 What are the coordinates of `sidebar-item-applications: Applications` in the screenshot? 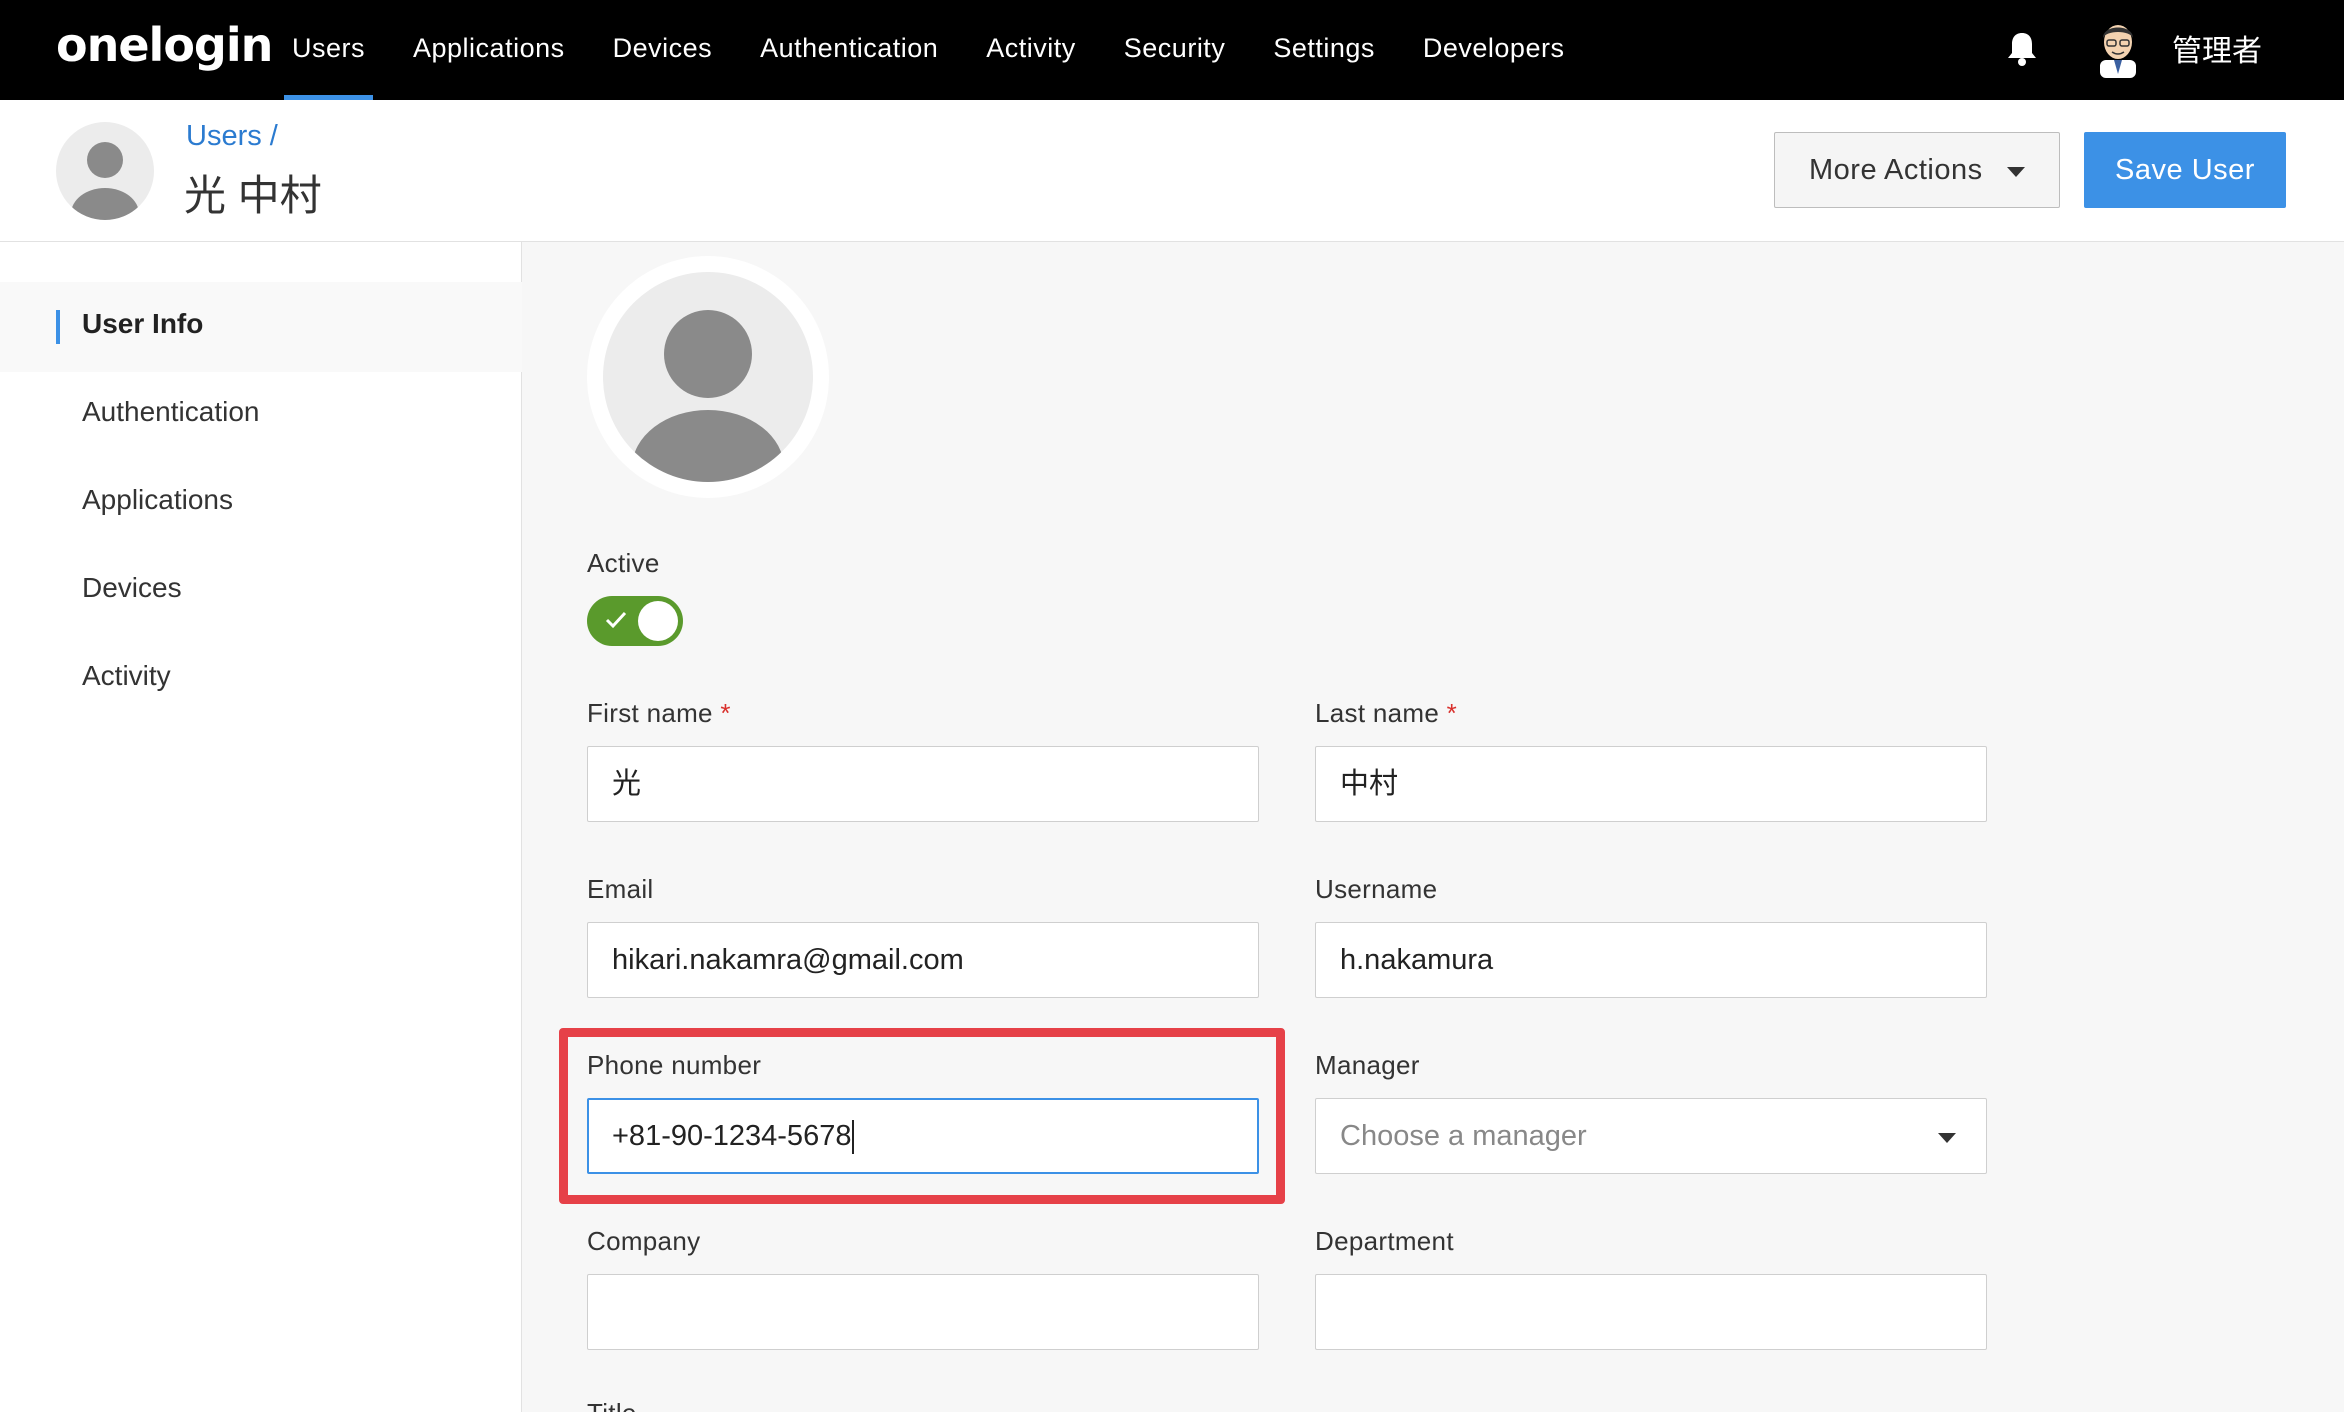 It's located at (157, 500).